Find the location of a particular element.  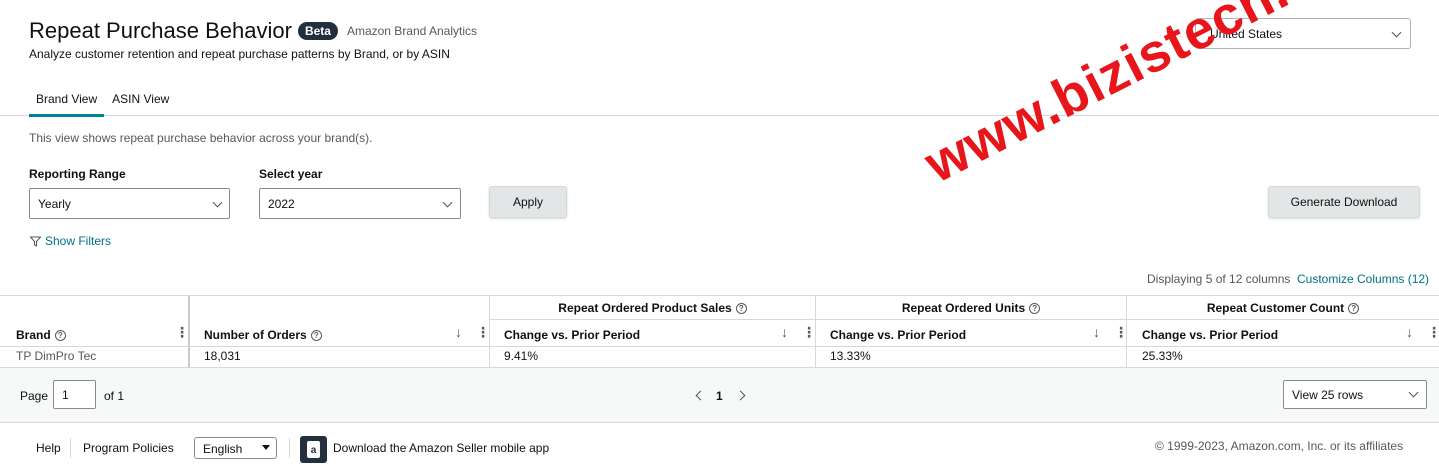

units-change-cell: 13.33% is located at coordinates (850, 356).